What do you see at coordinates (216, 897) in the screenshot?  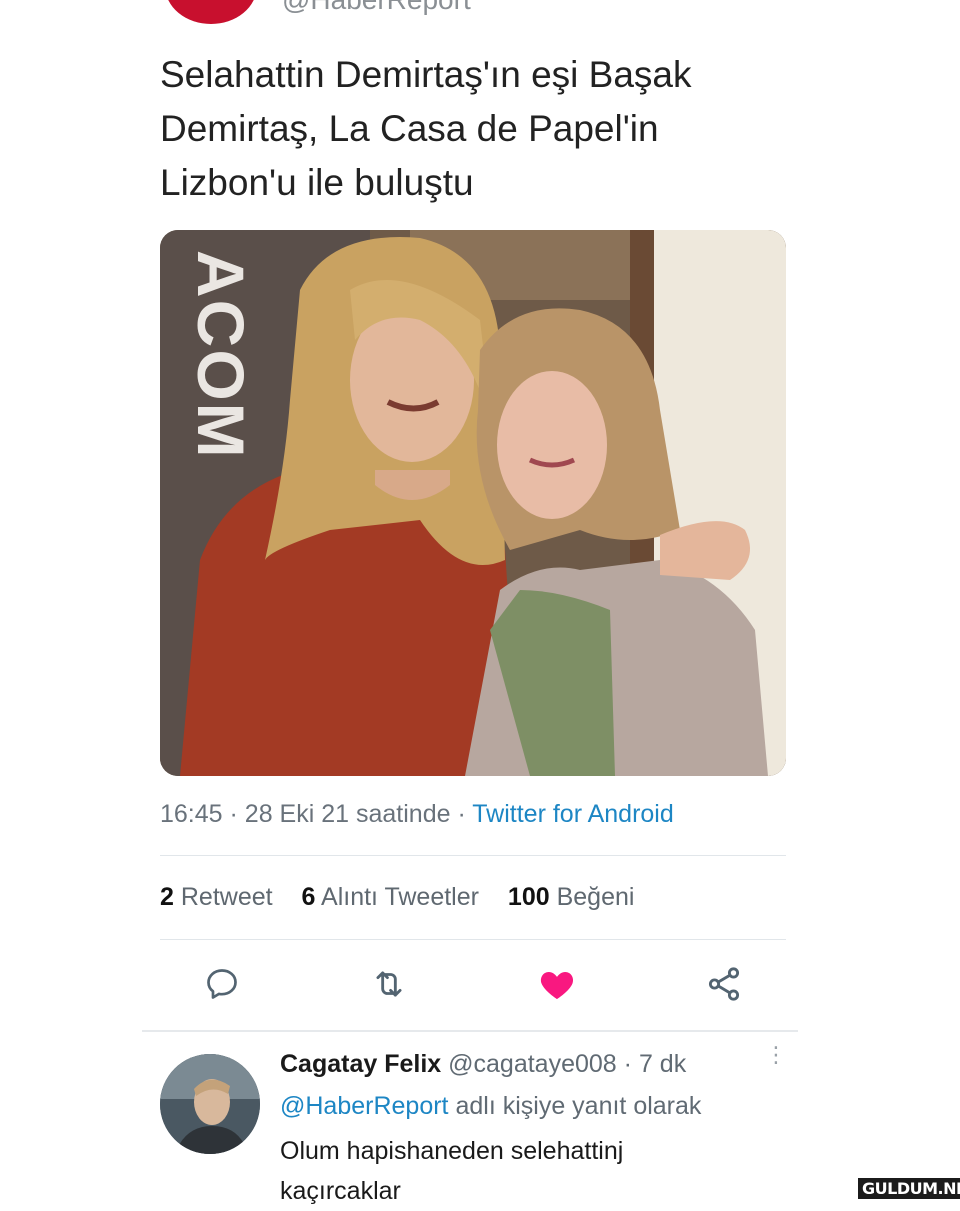 I see `retweet-count: 2 Retweet` at bounding box center [216, 897].